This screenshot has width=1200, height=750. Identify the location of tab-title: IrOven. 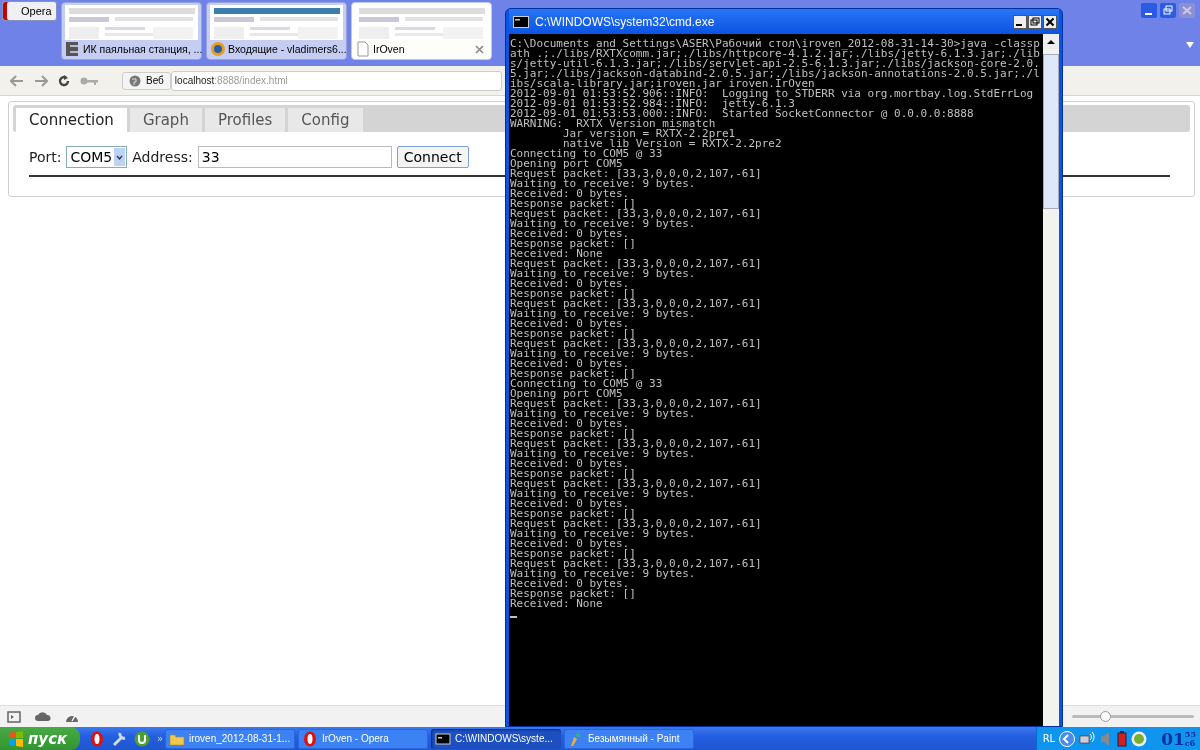
(389, 49).